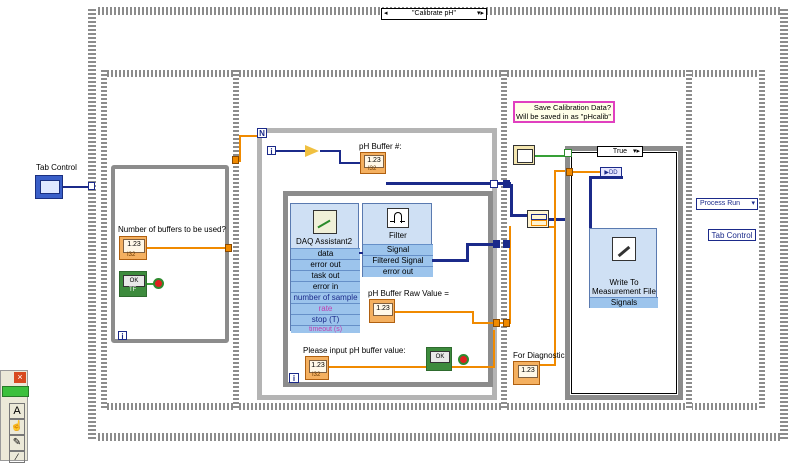 The image size is (800, 463). I want to click on buffers-numeric-control: 1.23 I32, so click(133, 248).